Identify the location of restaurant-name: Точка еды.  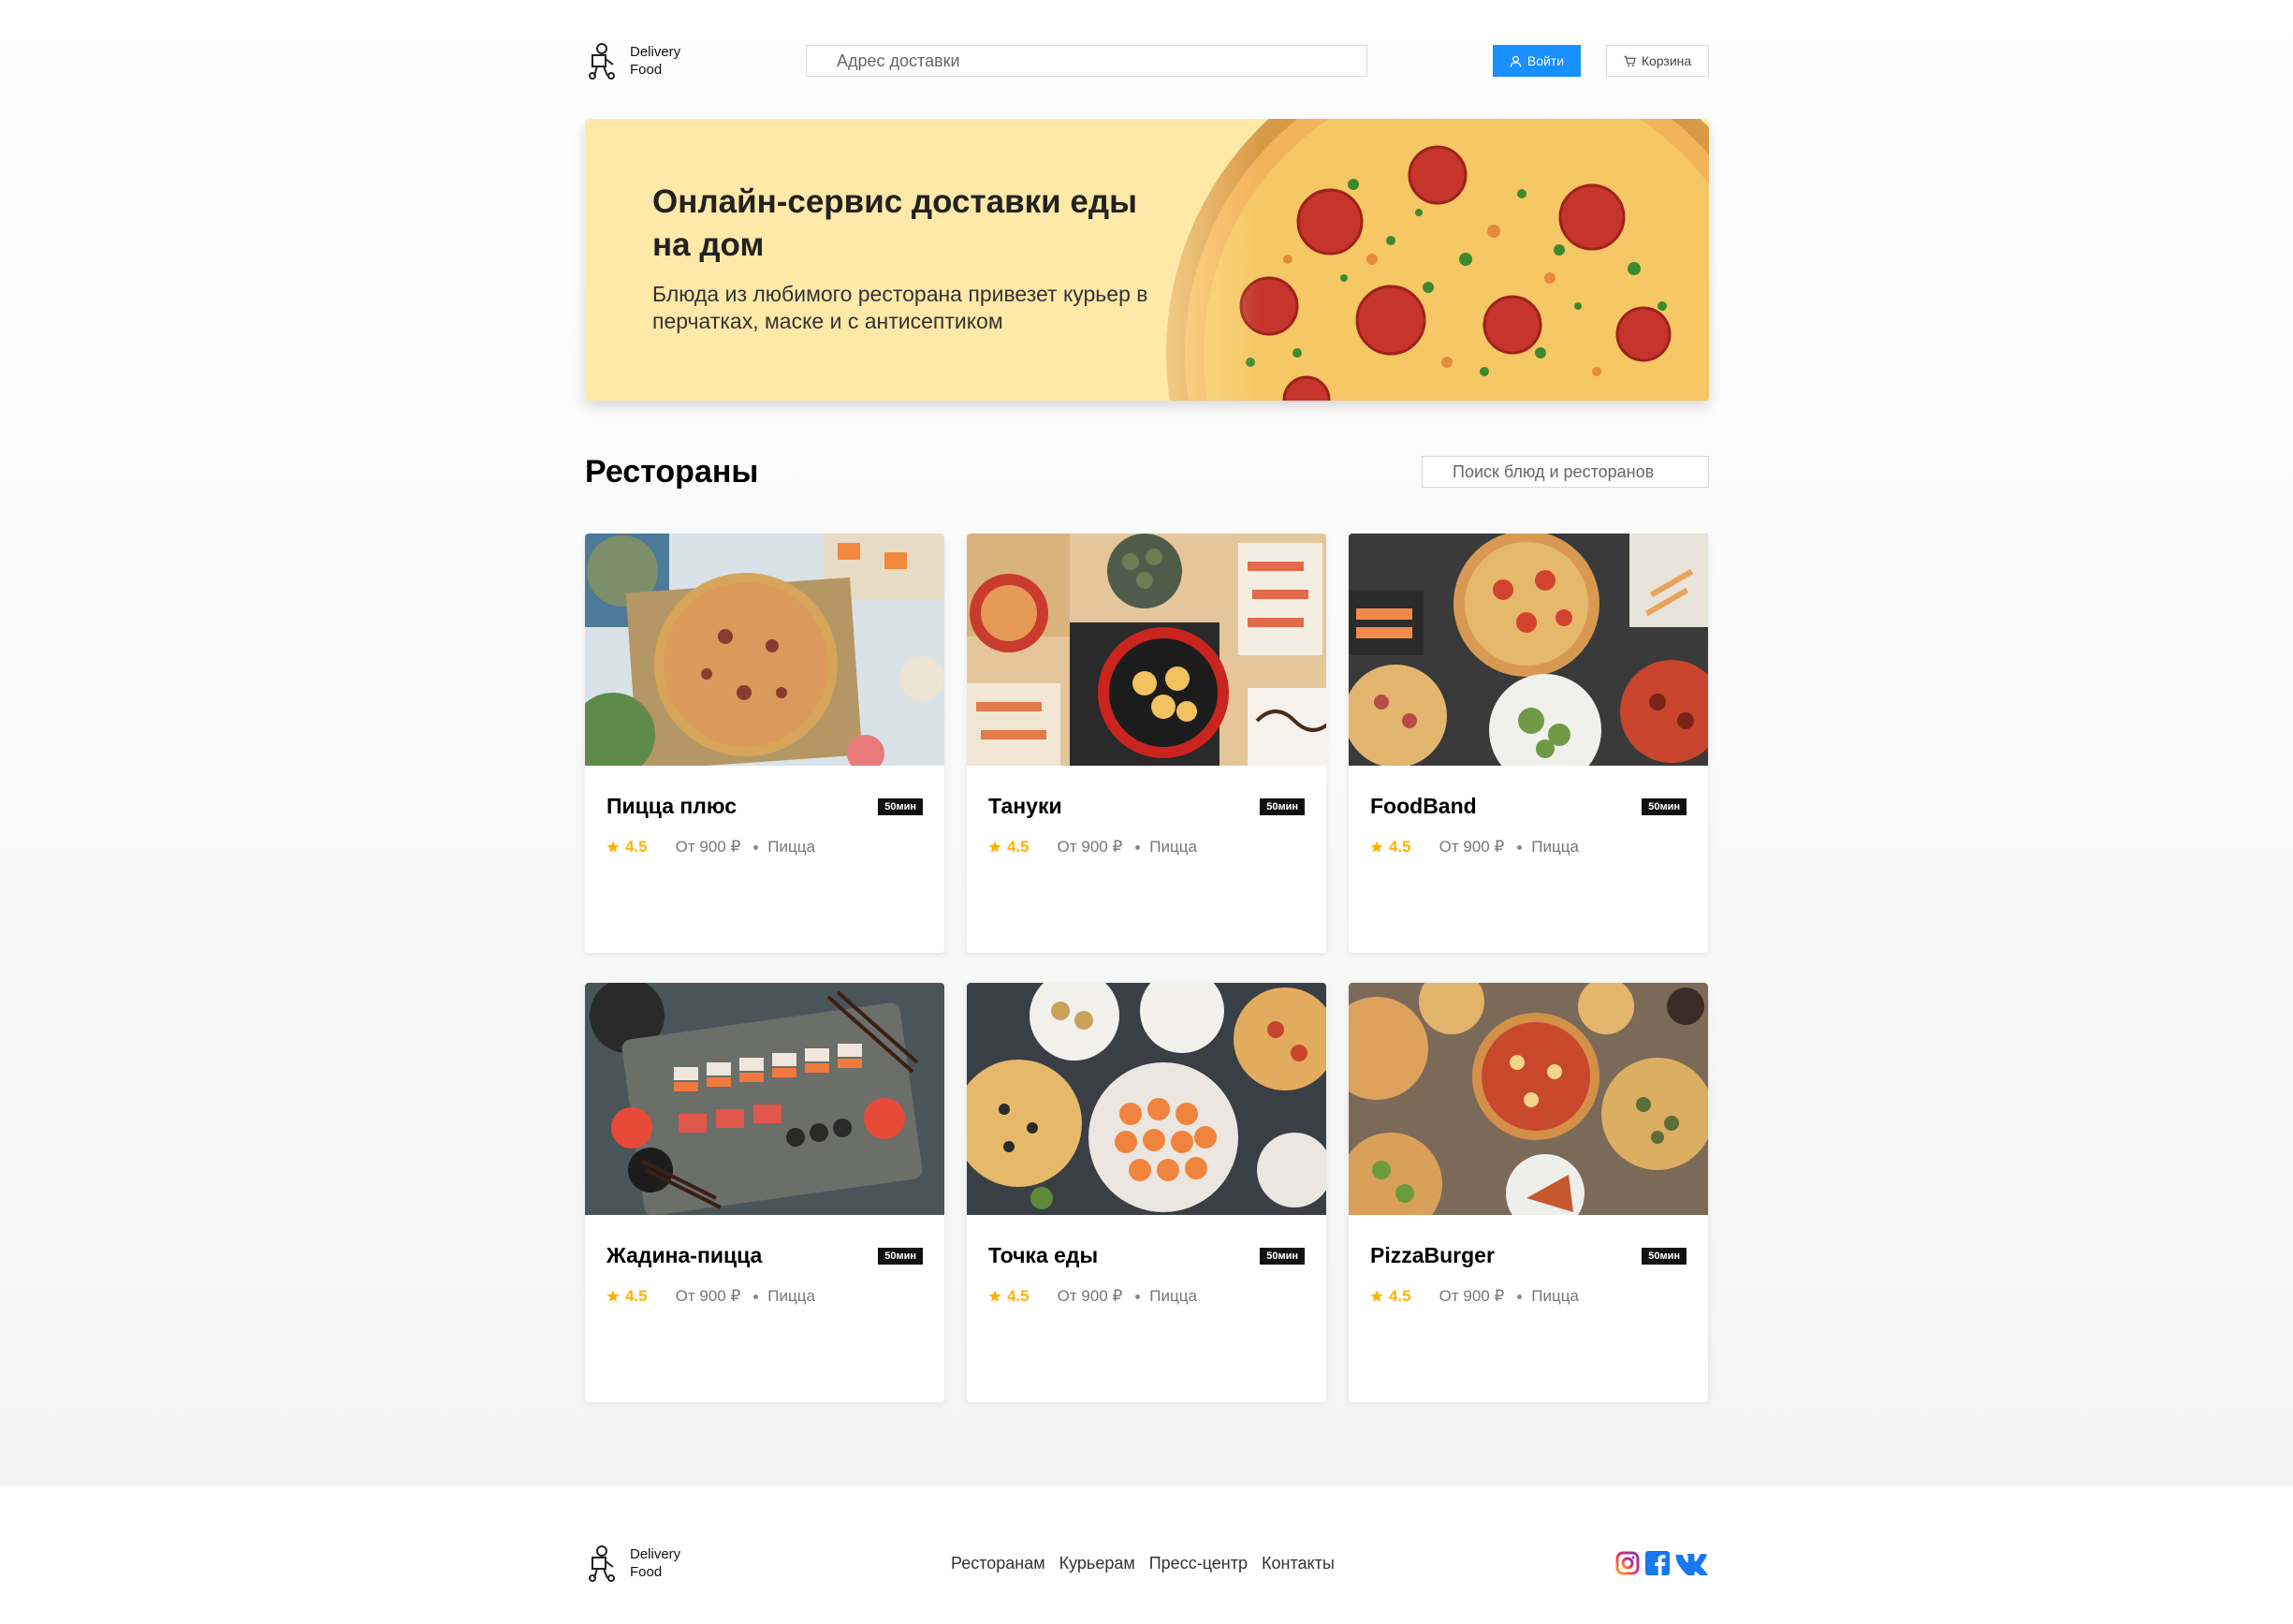
(1043, 1255).